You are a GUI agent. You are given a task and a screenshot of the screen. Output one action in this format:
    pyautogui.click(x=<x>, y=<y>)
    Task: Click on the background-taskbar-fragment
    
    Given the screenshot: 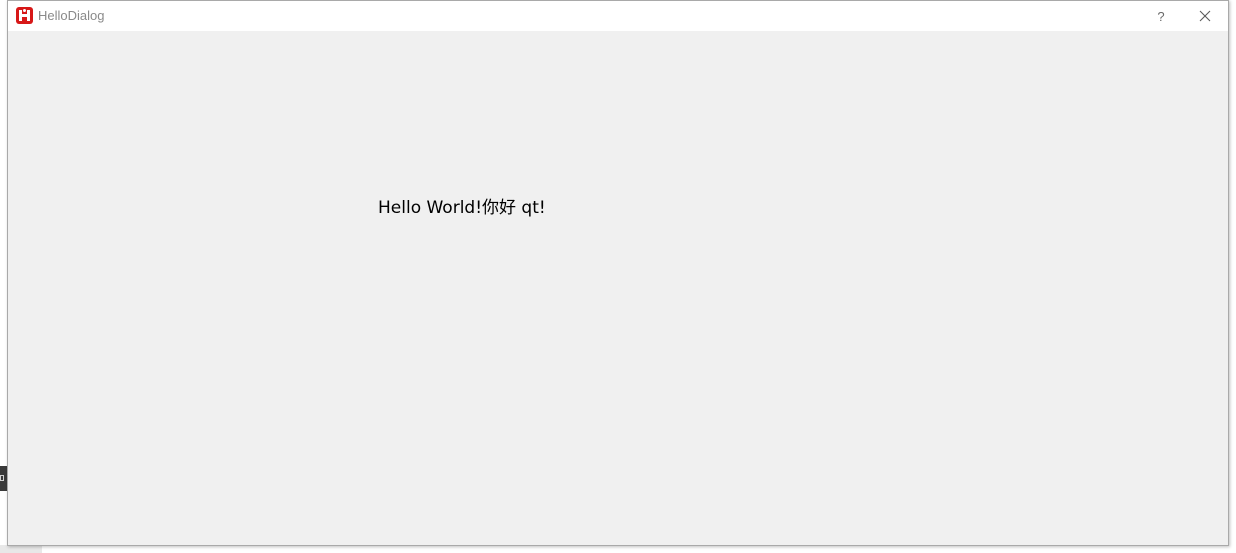 What is the action you would take?
    pyautogui.click(x=3, y=478)
    